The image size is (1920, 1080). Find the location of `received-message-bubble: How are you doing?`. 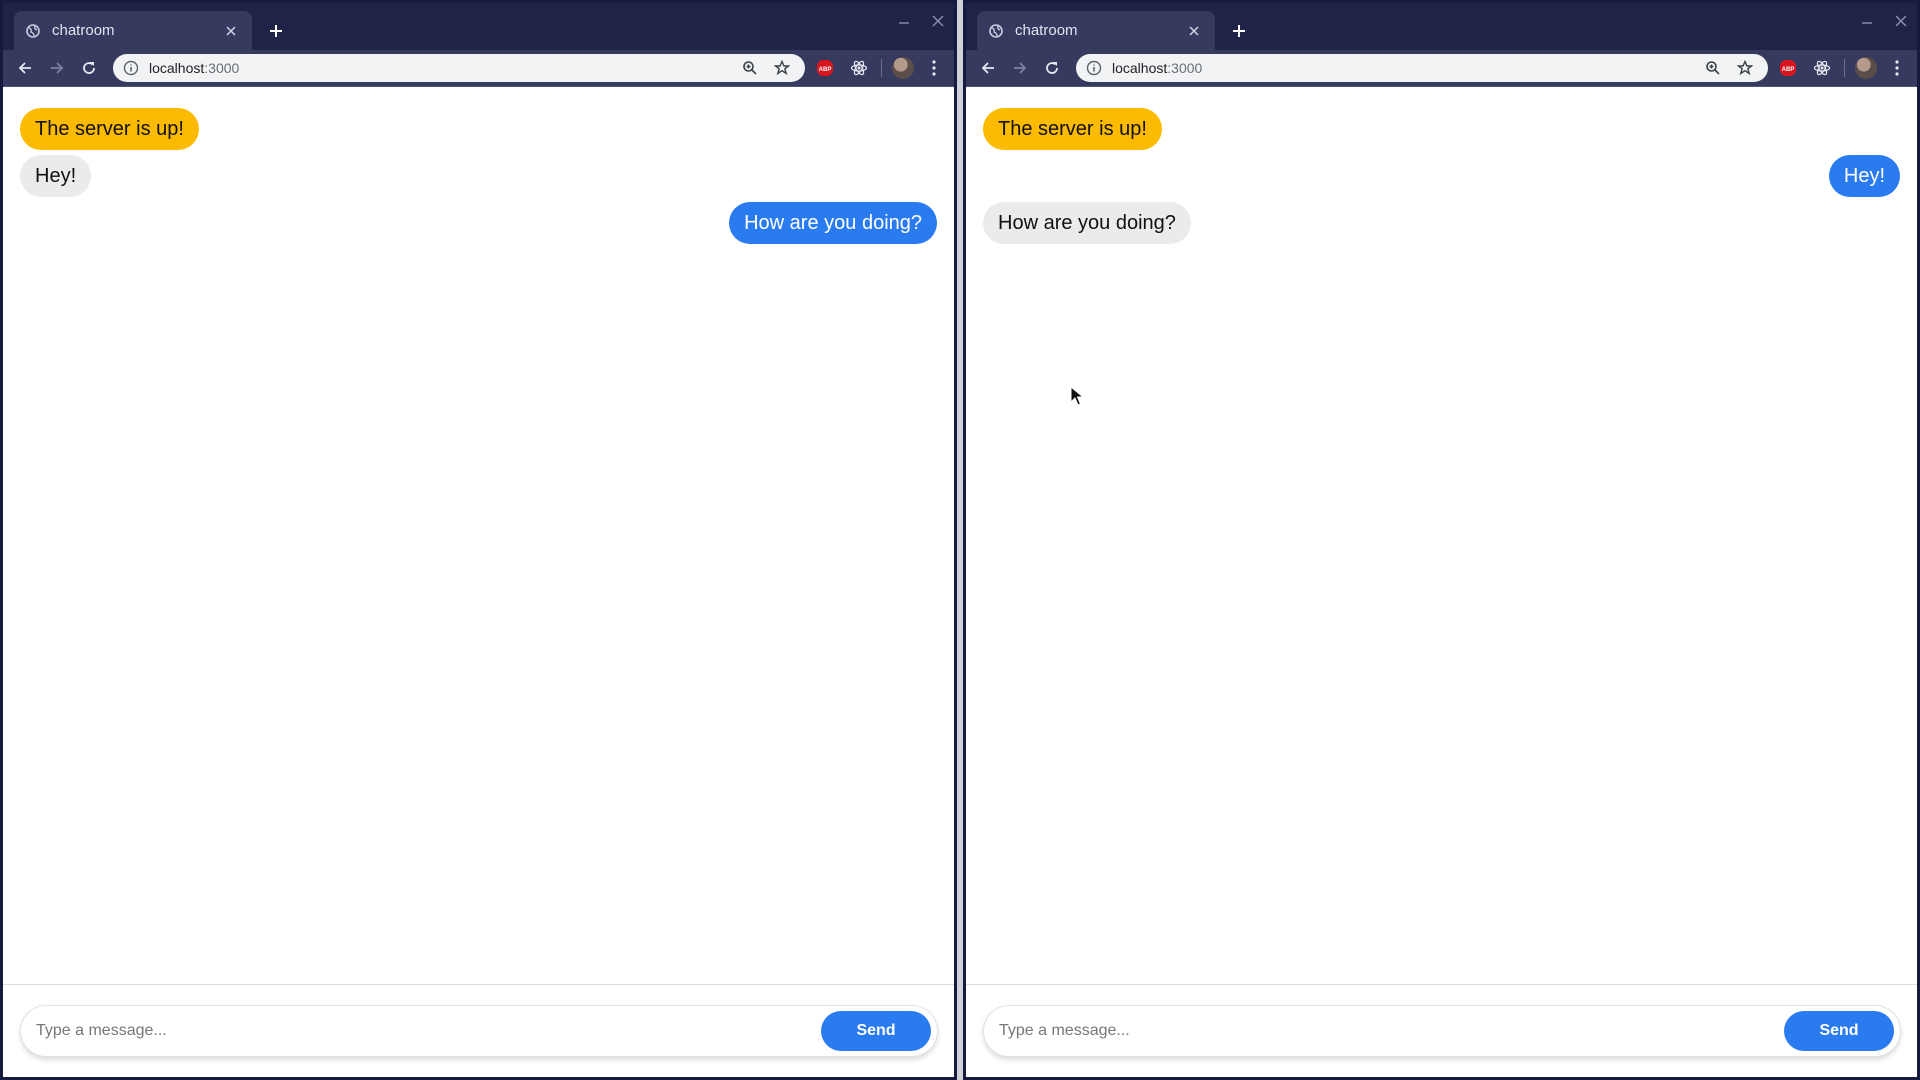

received-message-bubble: How are you doing? is located at coordinates (1087, 223).